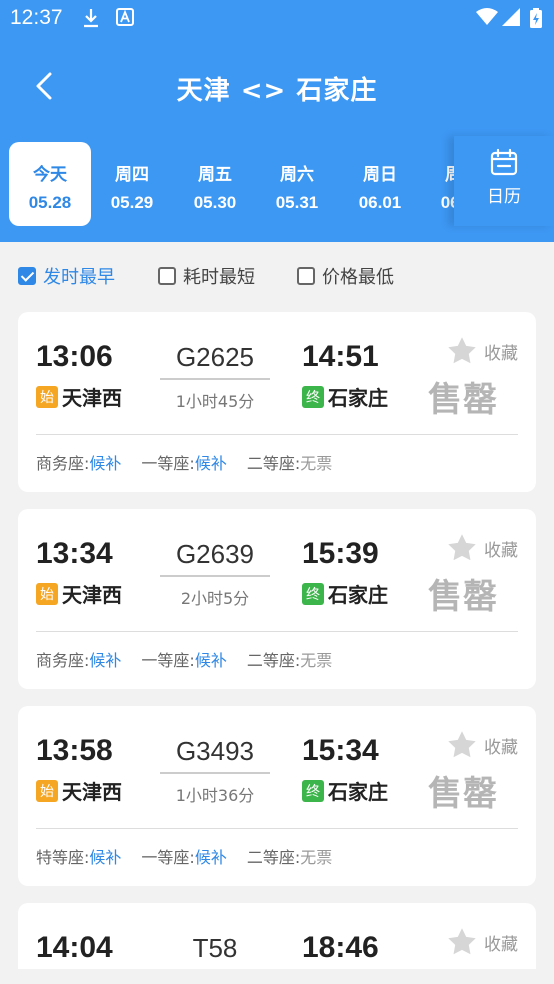 The image size is (554, 984). I want to click on arrival-time: 14:51, so click(340, 356).